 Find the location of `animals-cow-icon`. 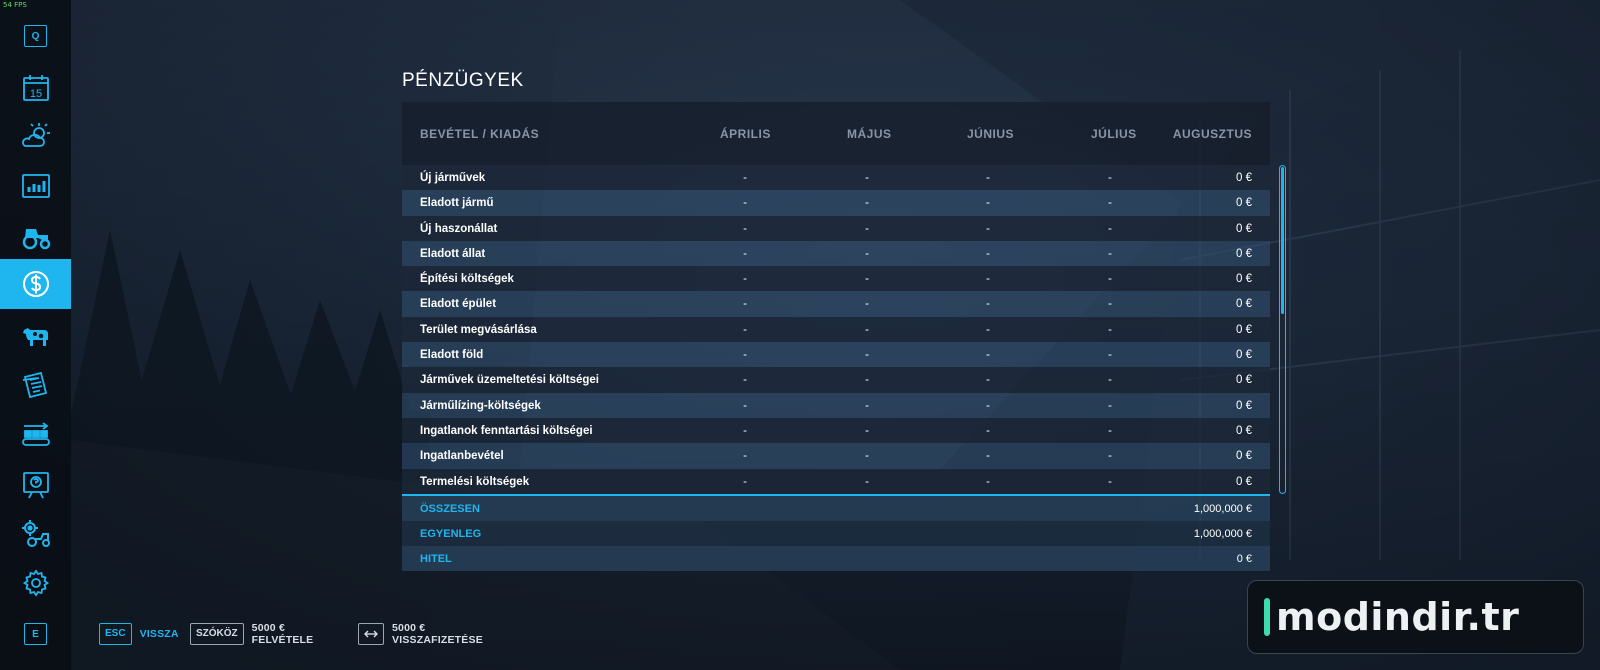

animals-cow-icon is located at coordinates (35, 337).